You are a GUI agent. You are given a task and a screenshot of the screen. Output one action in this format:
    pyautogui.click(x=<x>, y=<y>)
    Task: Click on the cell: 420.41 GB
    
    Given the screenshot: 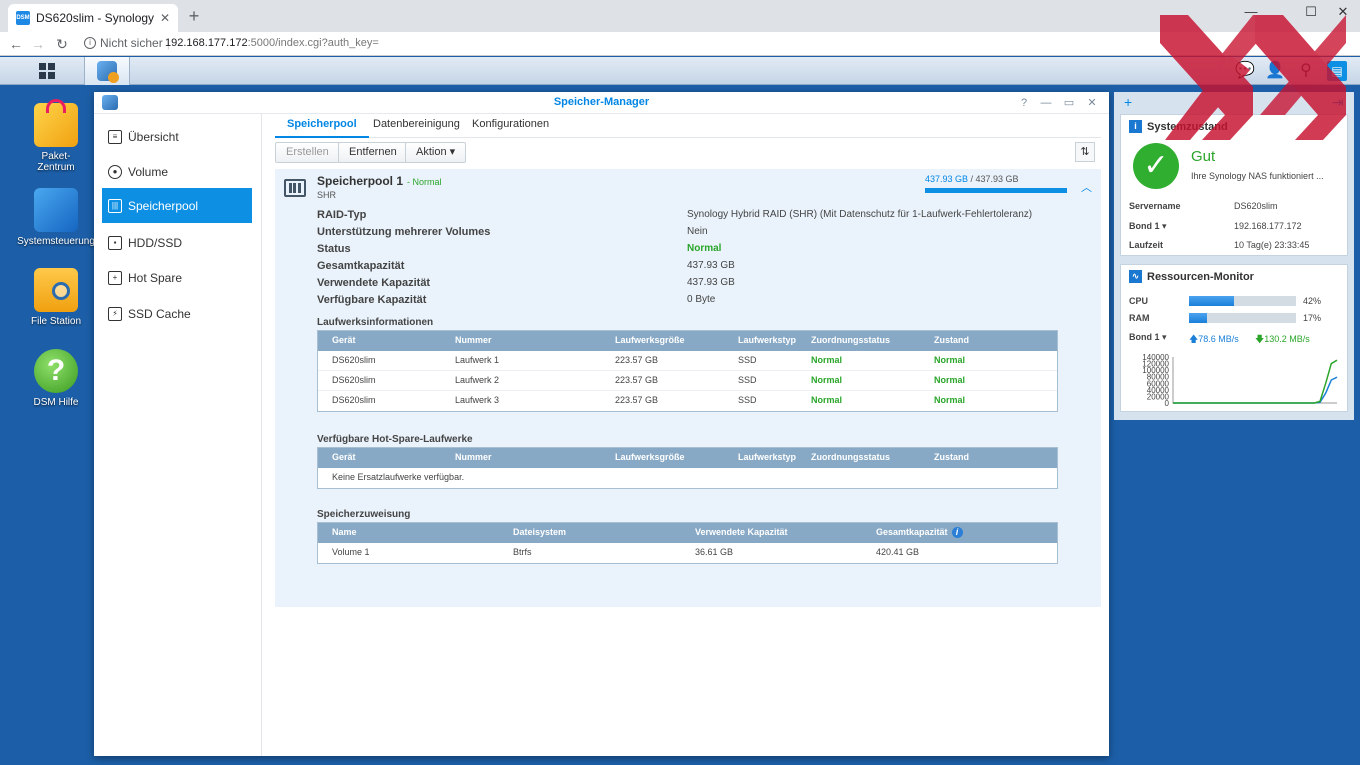 What is the action you would take?
    pyautogui.click(x=898, y=552)
    